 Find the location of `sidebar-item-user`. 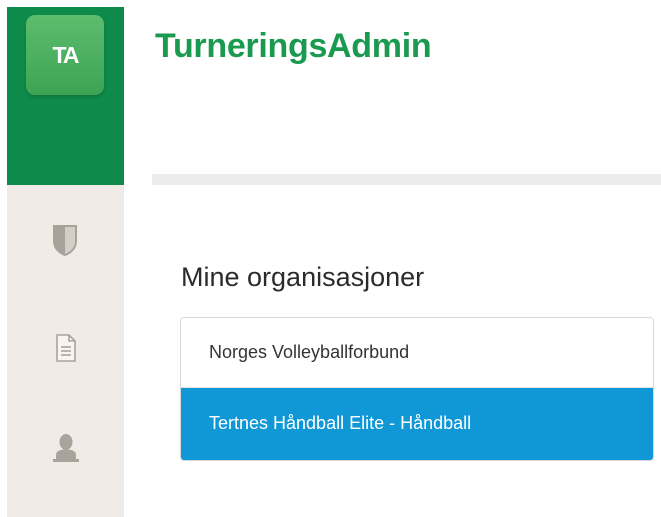

sidebar-item-user is located at coordinates (66, 448).